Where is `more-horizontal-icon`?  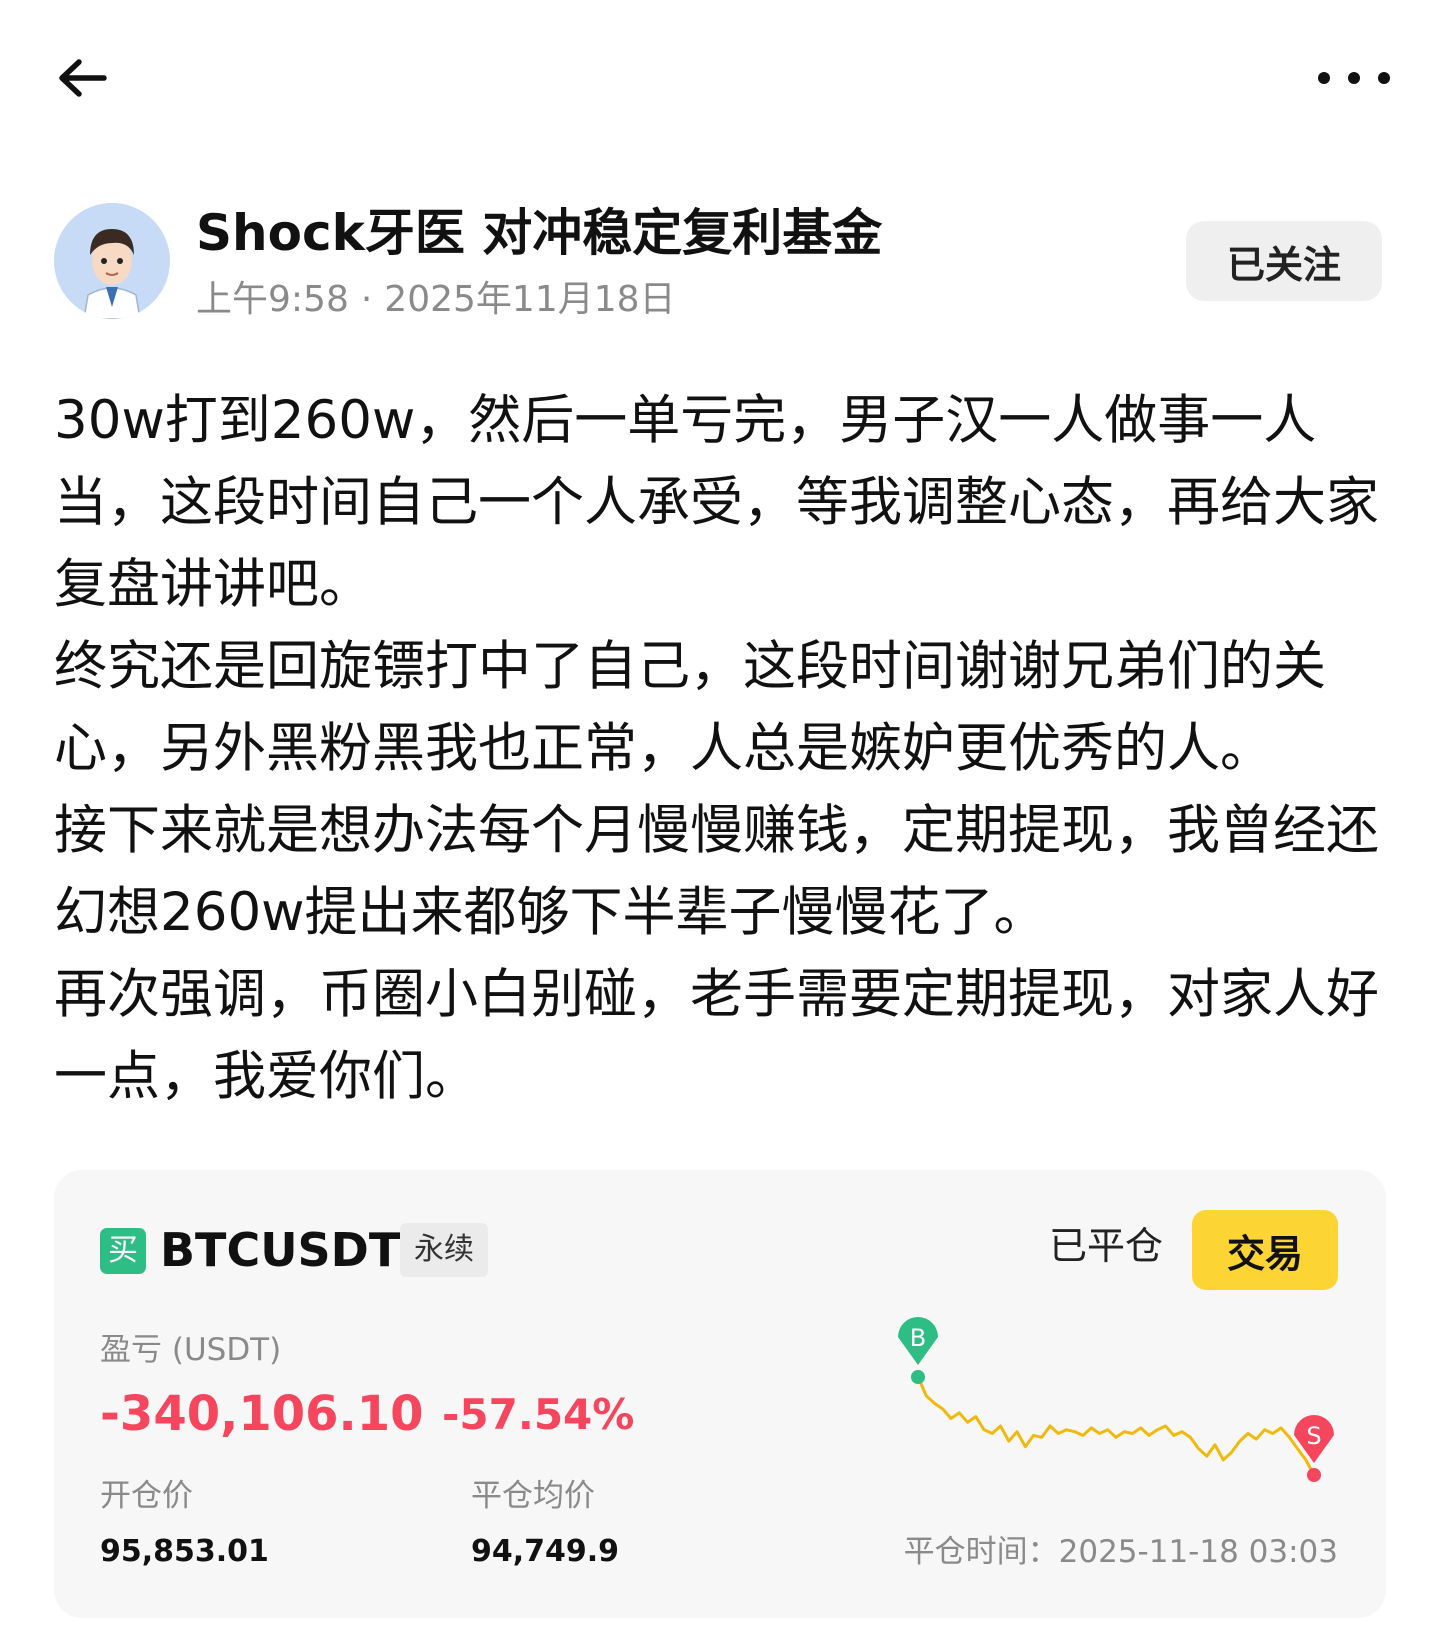
more-horizontal-icon is located at coordinates (1354, 82).